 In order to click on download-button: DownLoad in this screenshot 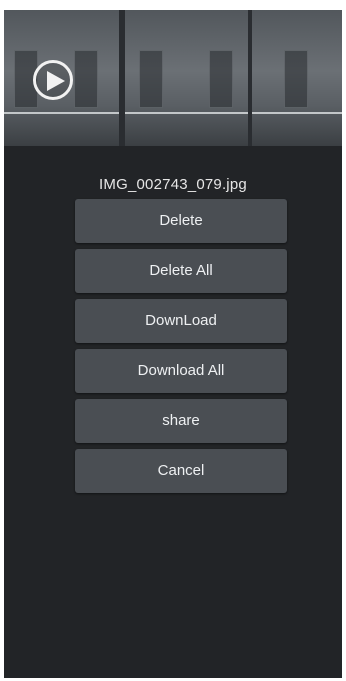, I will do `click(181, 321)`.